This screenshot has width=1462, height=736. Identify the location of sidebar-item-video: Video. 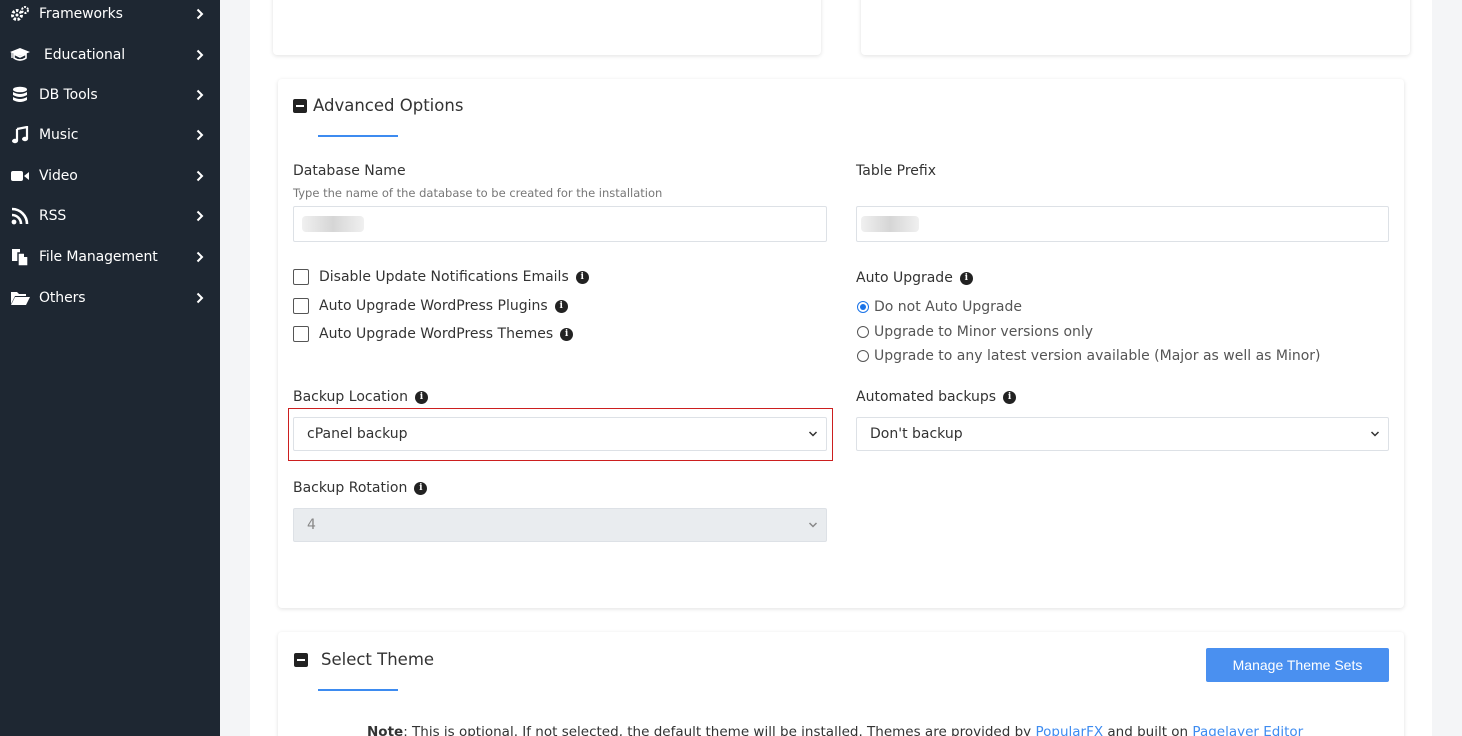
(110, 176).